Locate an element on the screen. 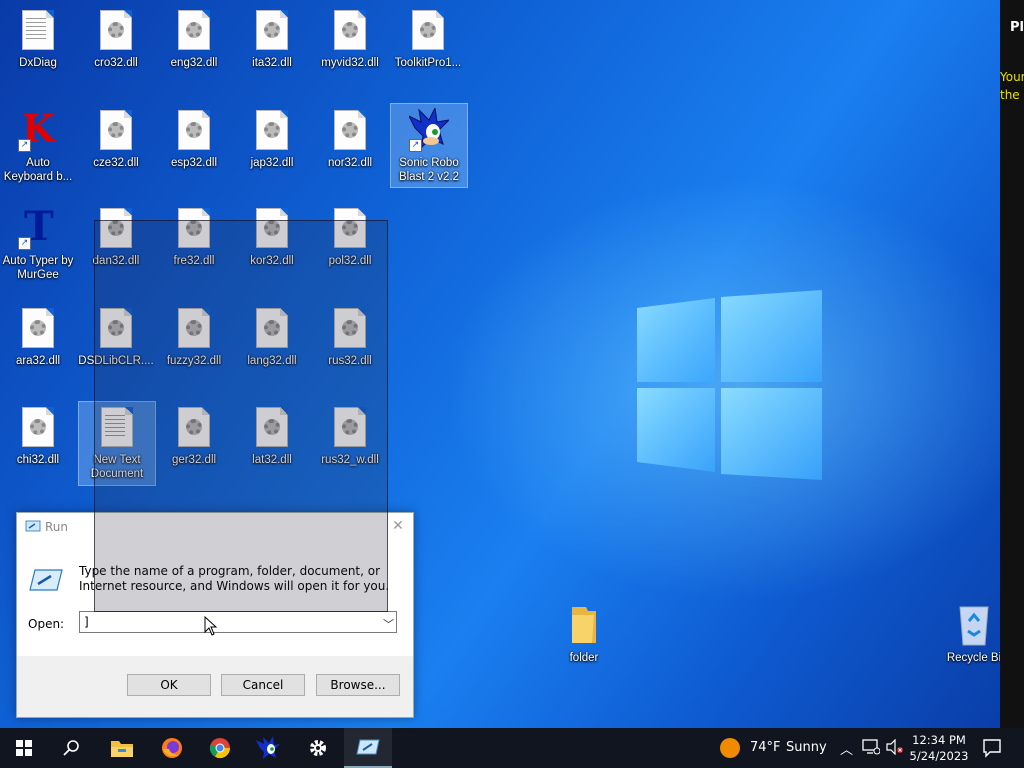 Image resolution: width=1024 pixels, height=768 pixels. side-panel-line-2: the is located at coordinates (1010, 95).